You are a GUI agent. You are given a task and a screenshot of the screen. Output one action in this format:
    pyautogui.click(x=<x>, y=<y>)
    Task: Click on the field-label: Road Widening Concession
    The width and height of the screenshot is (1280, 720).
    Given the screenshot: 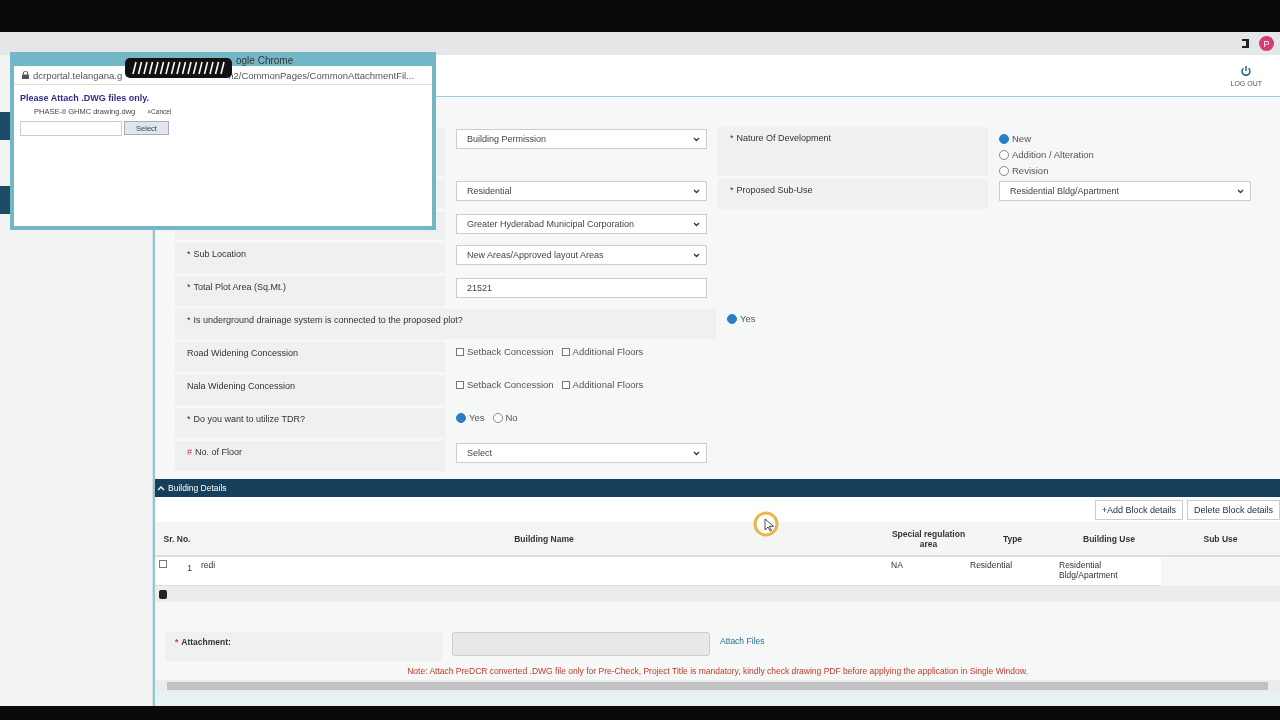 What is the action you would take?
    pyautogui.click(x=310, y=357)
    